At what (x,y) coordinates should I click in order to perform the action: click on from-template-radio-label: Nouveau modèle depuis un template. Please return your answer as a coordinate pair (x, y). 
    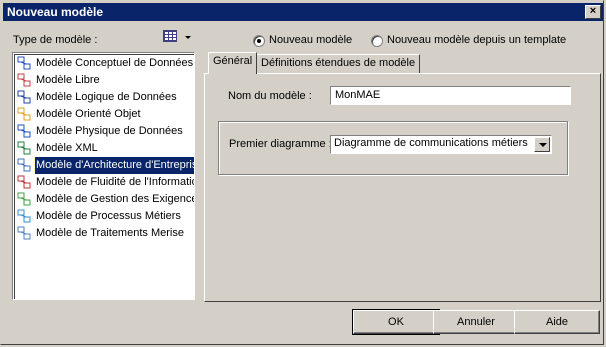
    Looking at the image, I should click on (476, 40).